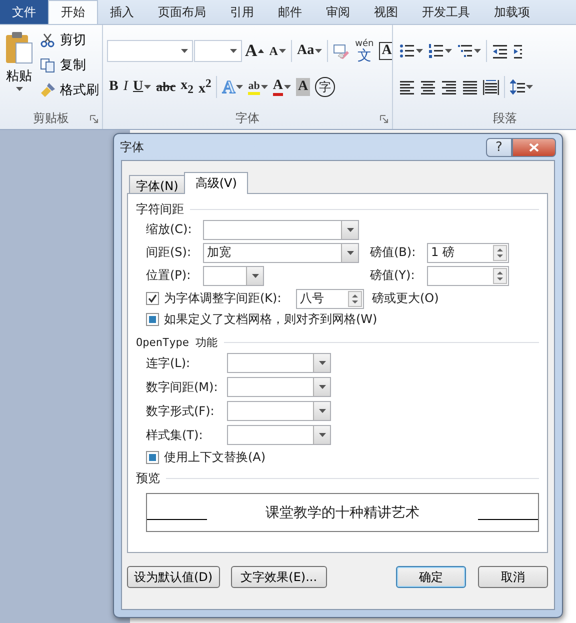 This screenshot has width=576, height=623. What do you see at coordinates (173, 577) in the screenshot?
I see `dialog-button: 设为默认值(D)` at bounding box center [173, 577].